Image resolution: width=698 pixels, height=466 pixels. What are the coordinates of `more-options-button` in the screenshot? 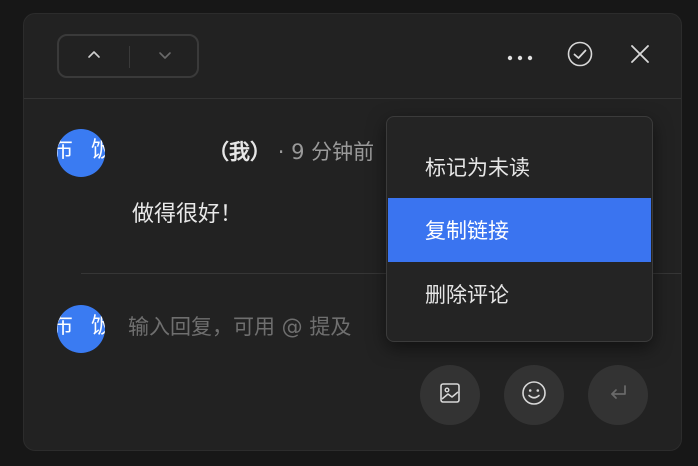 It's located at (520, 56).